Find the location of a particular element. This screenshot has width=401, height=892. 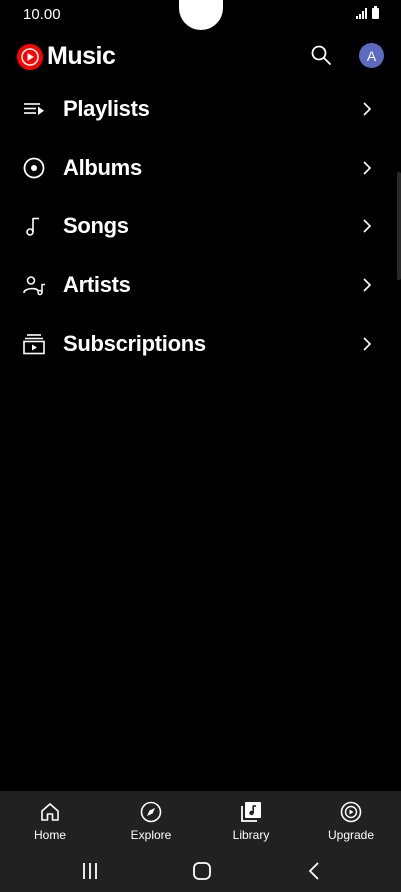

nav-explore: Explore is located at coordinates (151, 820).